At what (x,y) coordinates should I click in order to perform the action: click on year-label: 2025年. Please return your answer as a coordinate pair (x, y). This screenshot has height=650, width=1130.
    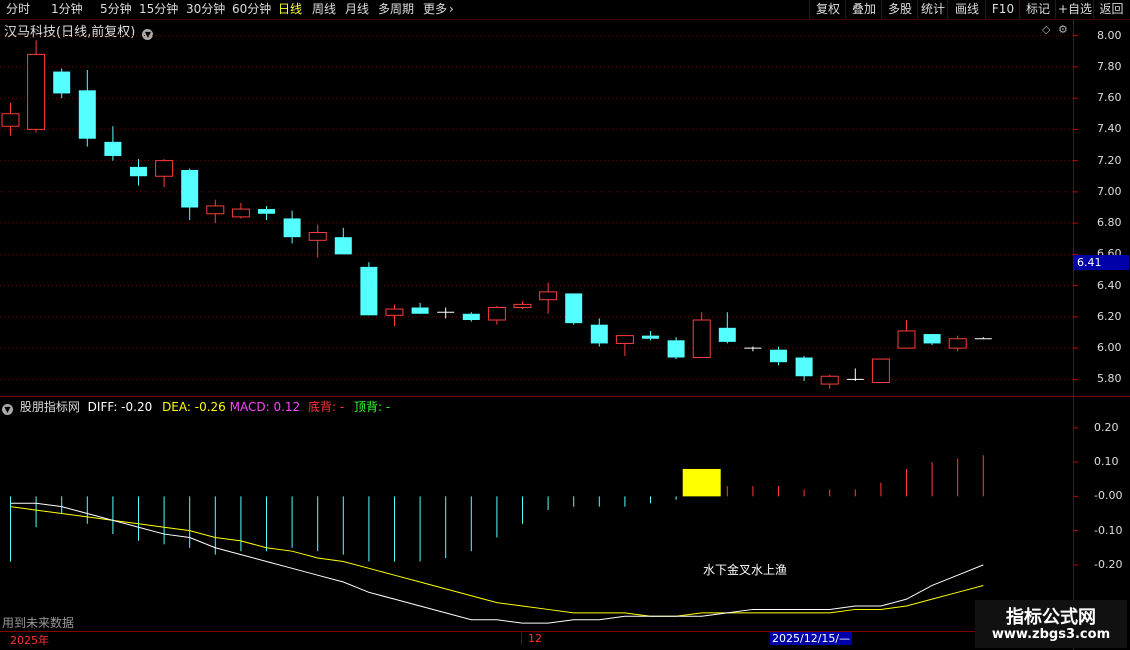
    Looking at the image, I should click on (29, 640).